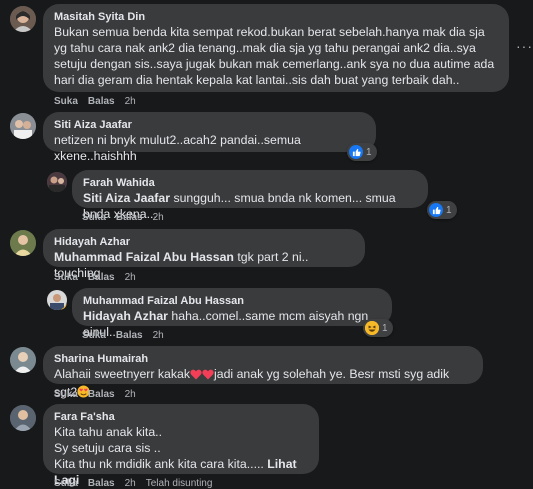  What do you see at coordinates (232, 301) in the screenshot?
I see `comment-author: Muhammad Faizal Abu Hassan` at bounding box center [232, 301].